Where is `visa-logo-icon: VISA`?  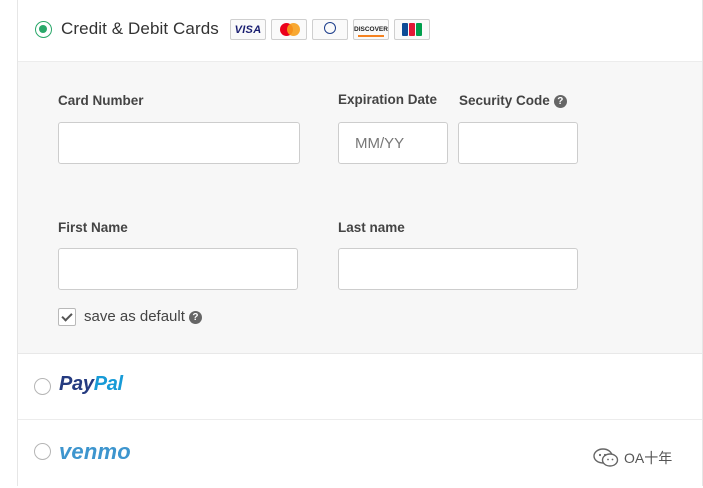
visa-logo-icon: VISA is located at coordinates (248, 29).